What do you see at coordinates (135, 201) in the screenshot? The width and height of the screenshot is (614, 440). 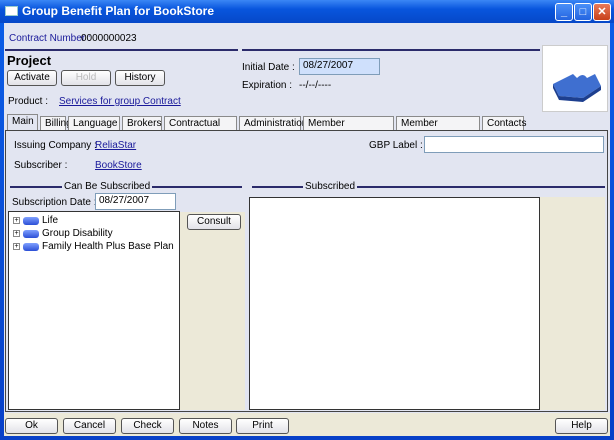 I see `subscription-date-field: 08/27/2007` at bounding box center [135, 201].